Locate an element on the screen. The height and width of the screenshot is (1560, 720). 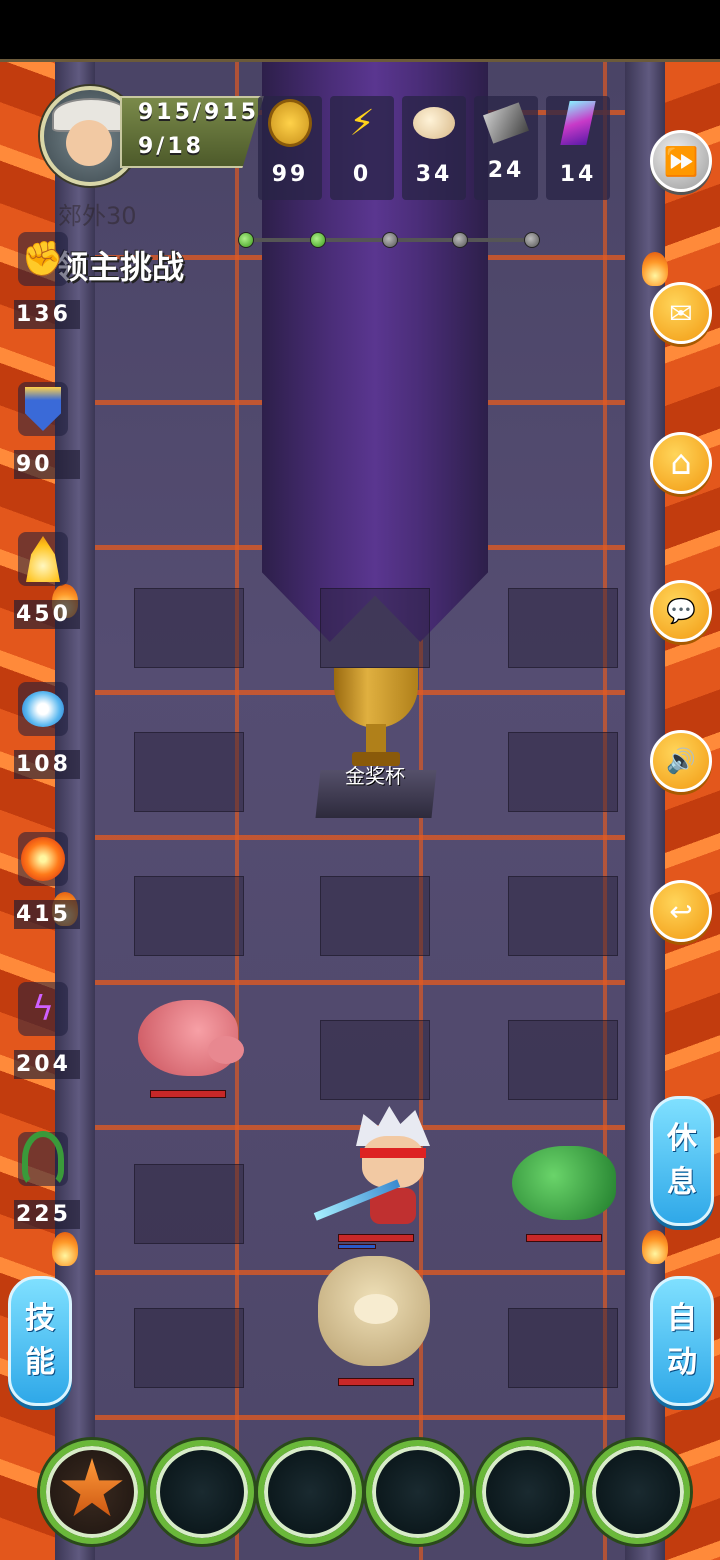
green-wing-icon is located at coordinates (43, 1159).